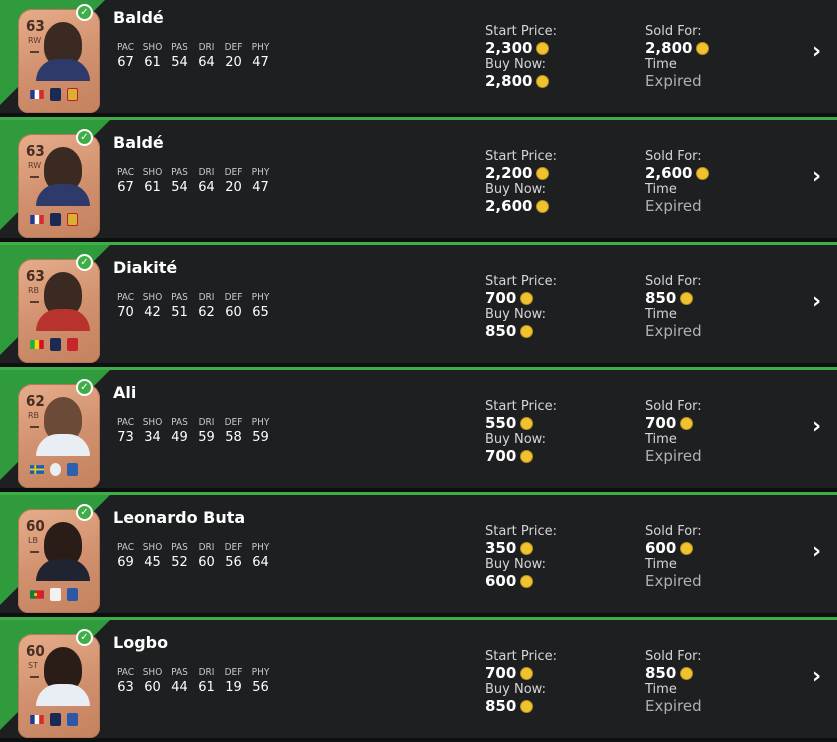 This screenshot has width=837, height=742. I want to click on player-card: 62 RB, so click(59, 436).